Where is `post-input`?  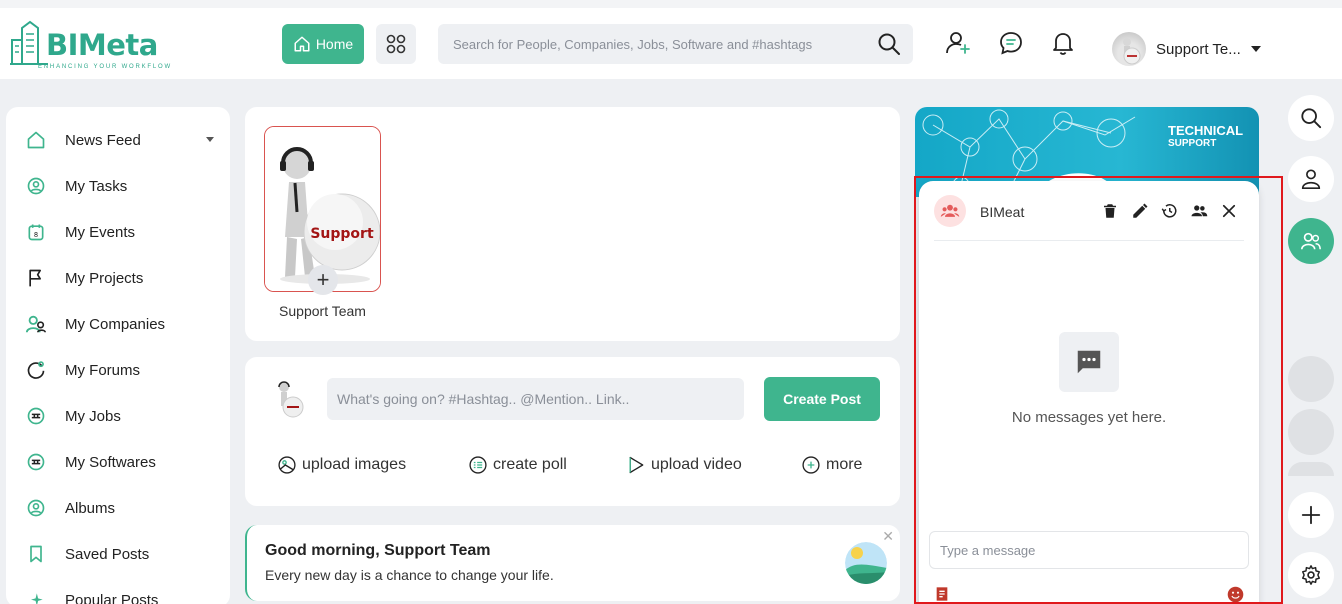
post-input is located at coordinates (535, 399).